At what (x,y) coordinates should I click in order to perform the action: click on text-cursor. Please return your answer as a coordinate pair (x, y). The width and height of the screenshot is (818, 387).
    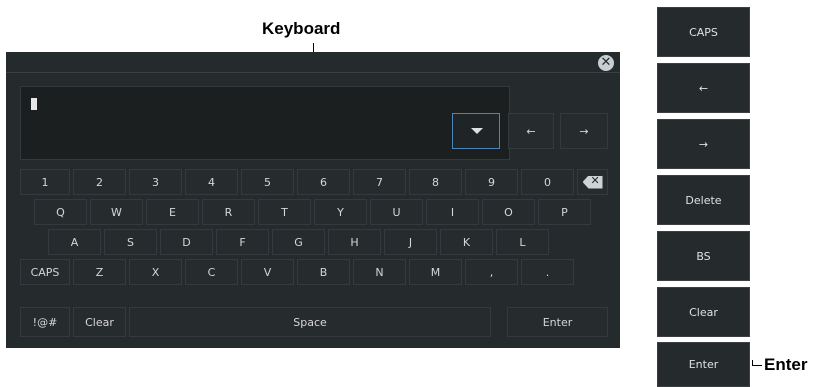
    Looking at the image, I should click on (34, 104).